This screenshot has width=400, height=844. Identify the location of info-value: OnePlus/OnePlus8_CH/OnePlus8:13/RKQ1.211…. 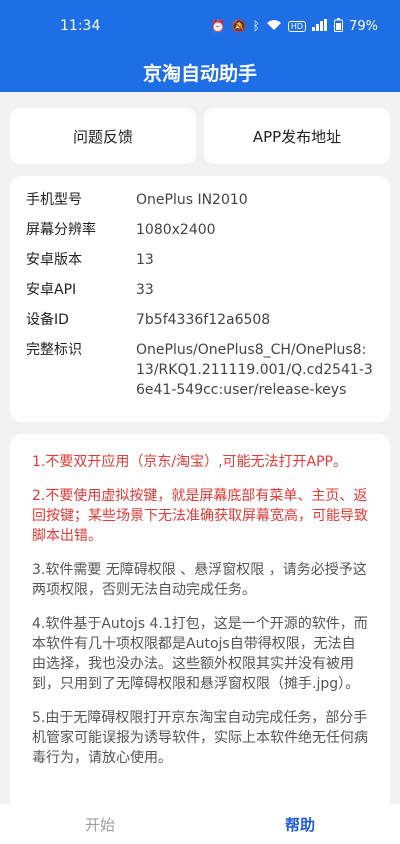
(254, 370).